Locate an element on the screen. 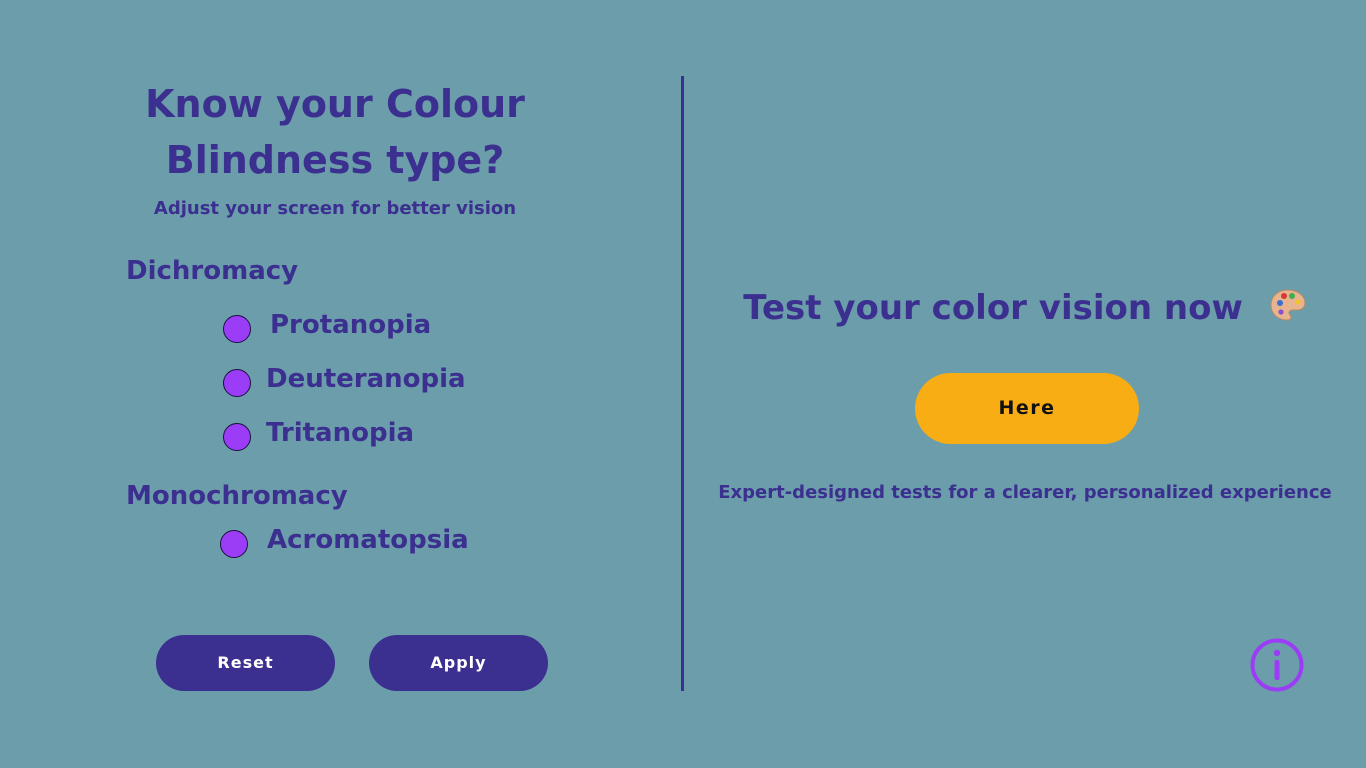 Image resolution: width=1366 pixels, height=768 pixels. option-label-protanopia: Protanopia is located at coordinates (350, 325).